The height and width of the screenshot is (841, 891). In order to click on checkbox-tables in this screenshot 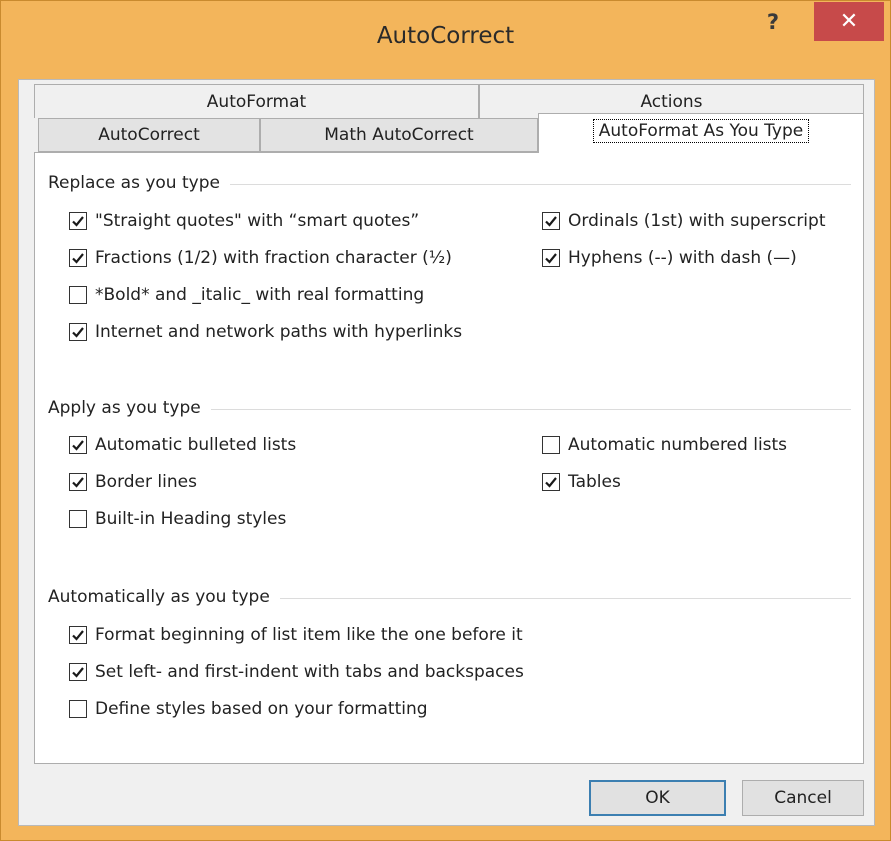, I will do `click(551, 482)`.